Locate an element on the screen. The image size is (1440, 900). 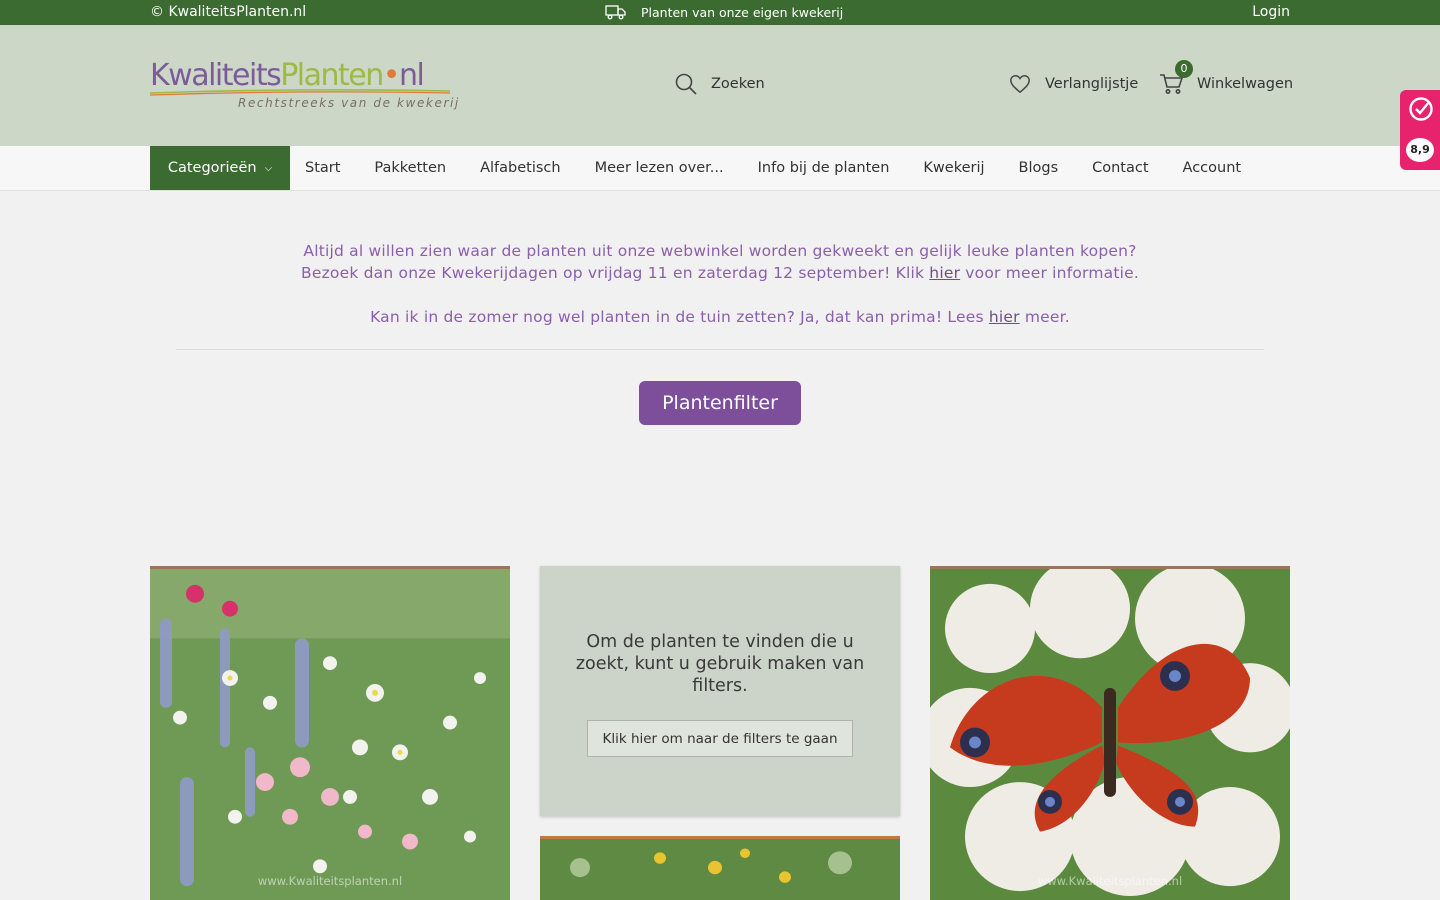
nav-item-blogs: Blogs is located at coordinates (1039, 168).